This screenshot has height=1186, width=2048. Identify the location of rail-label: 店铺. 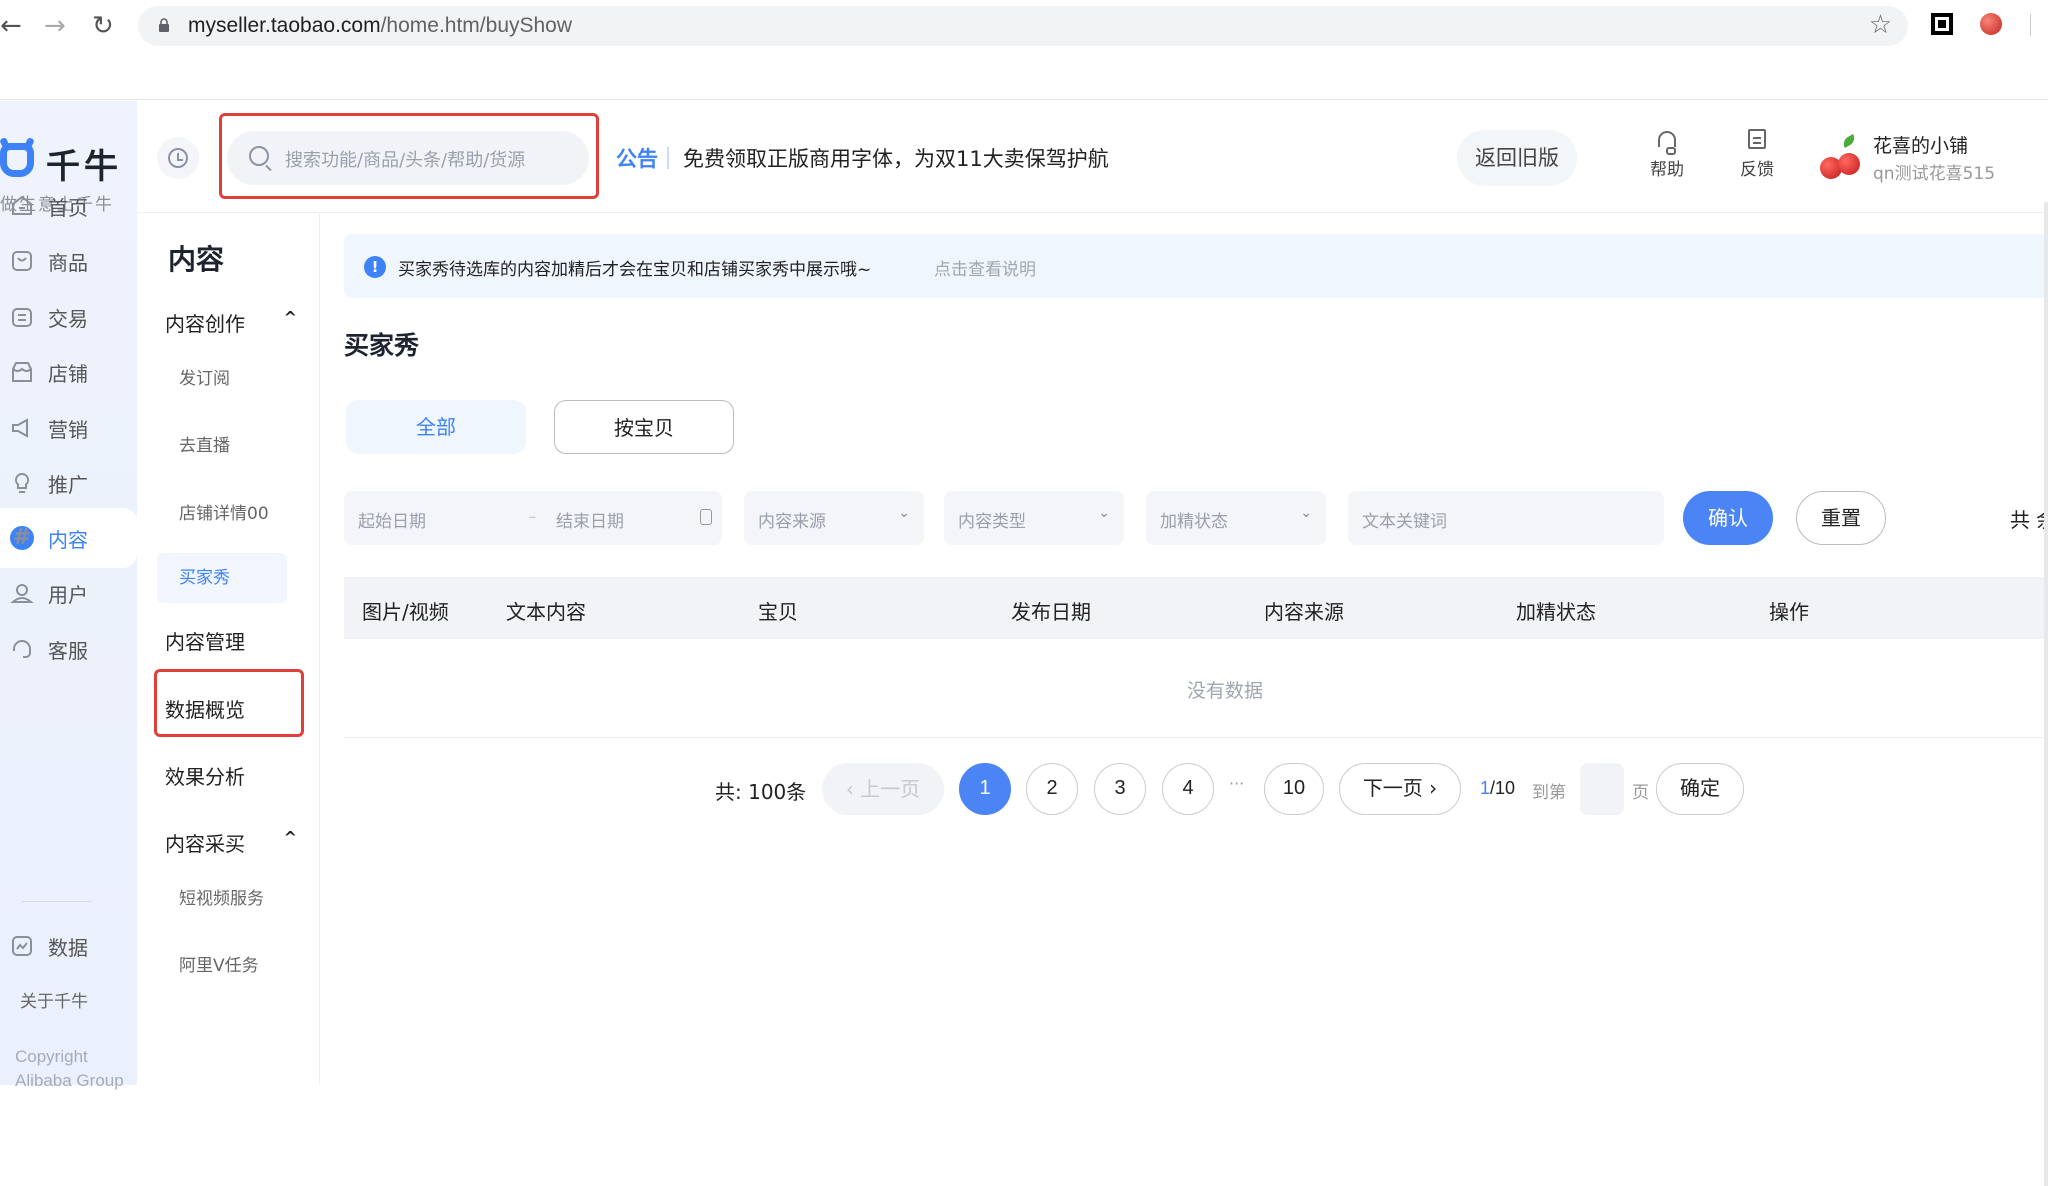
(68, 373).